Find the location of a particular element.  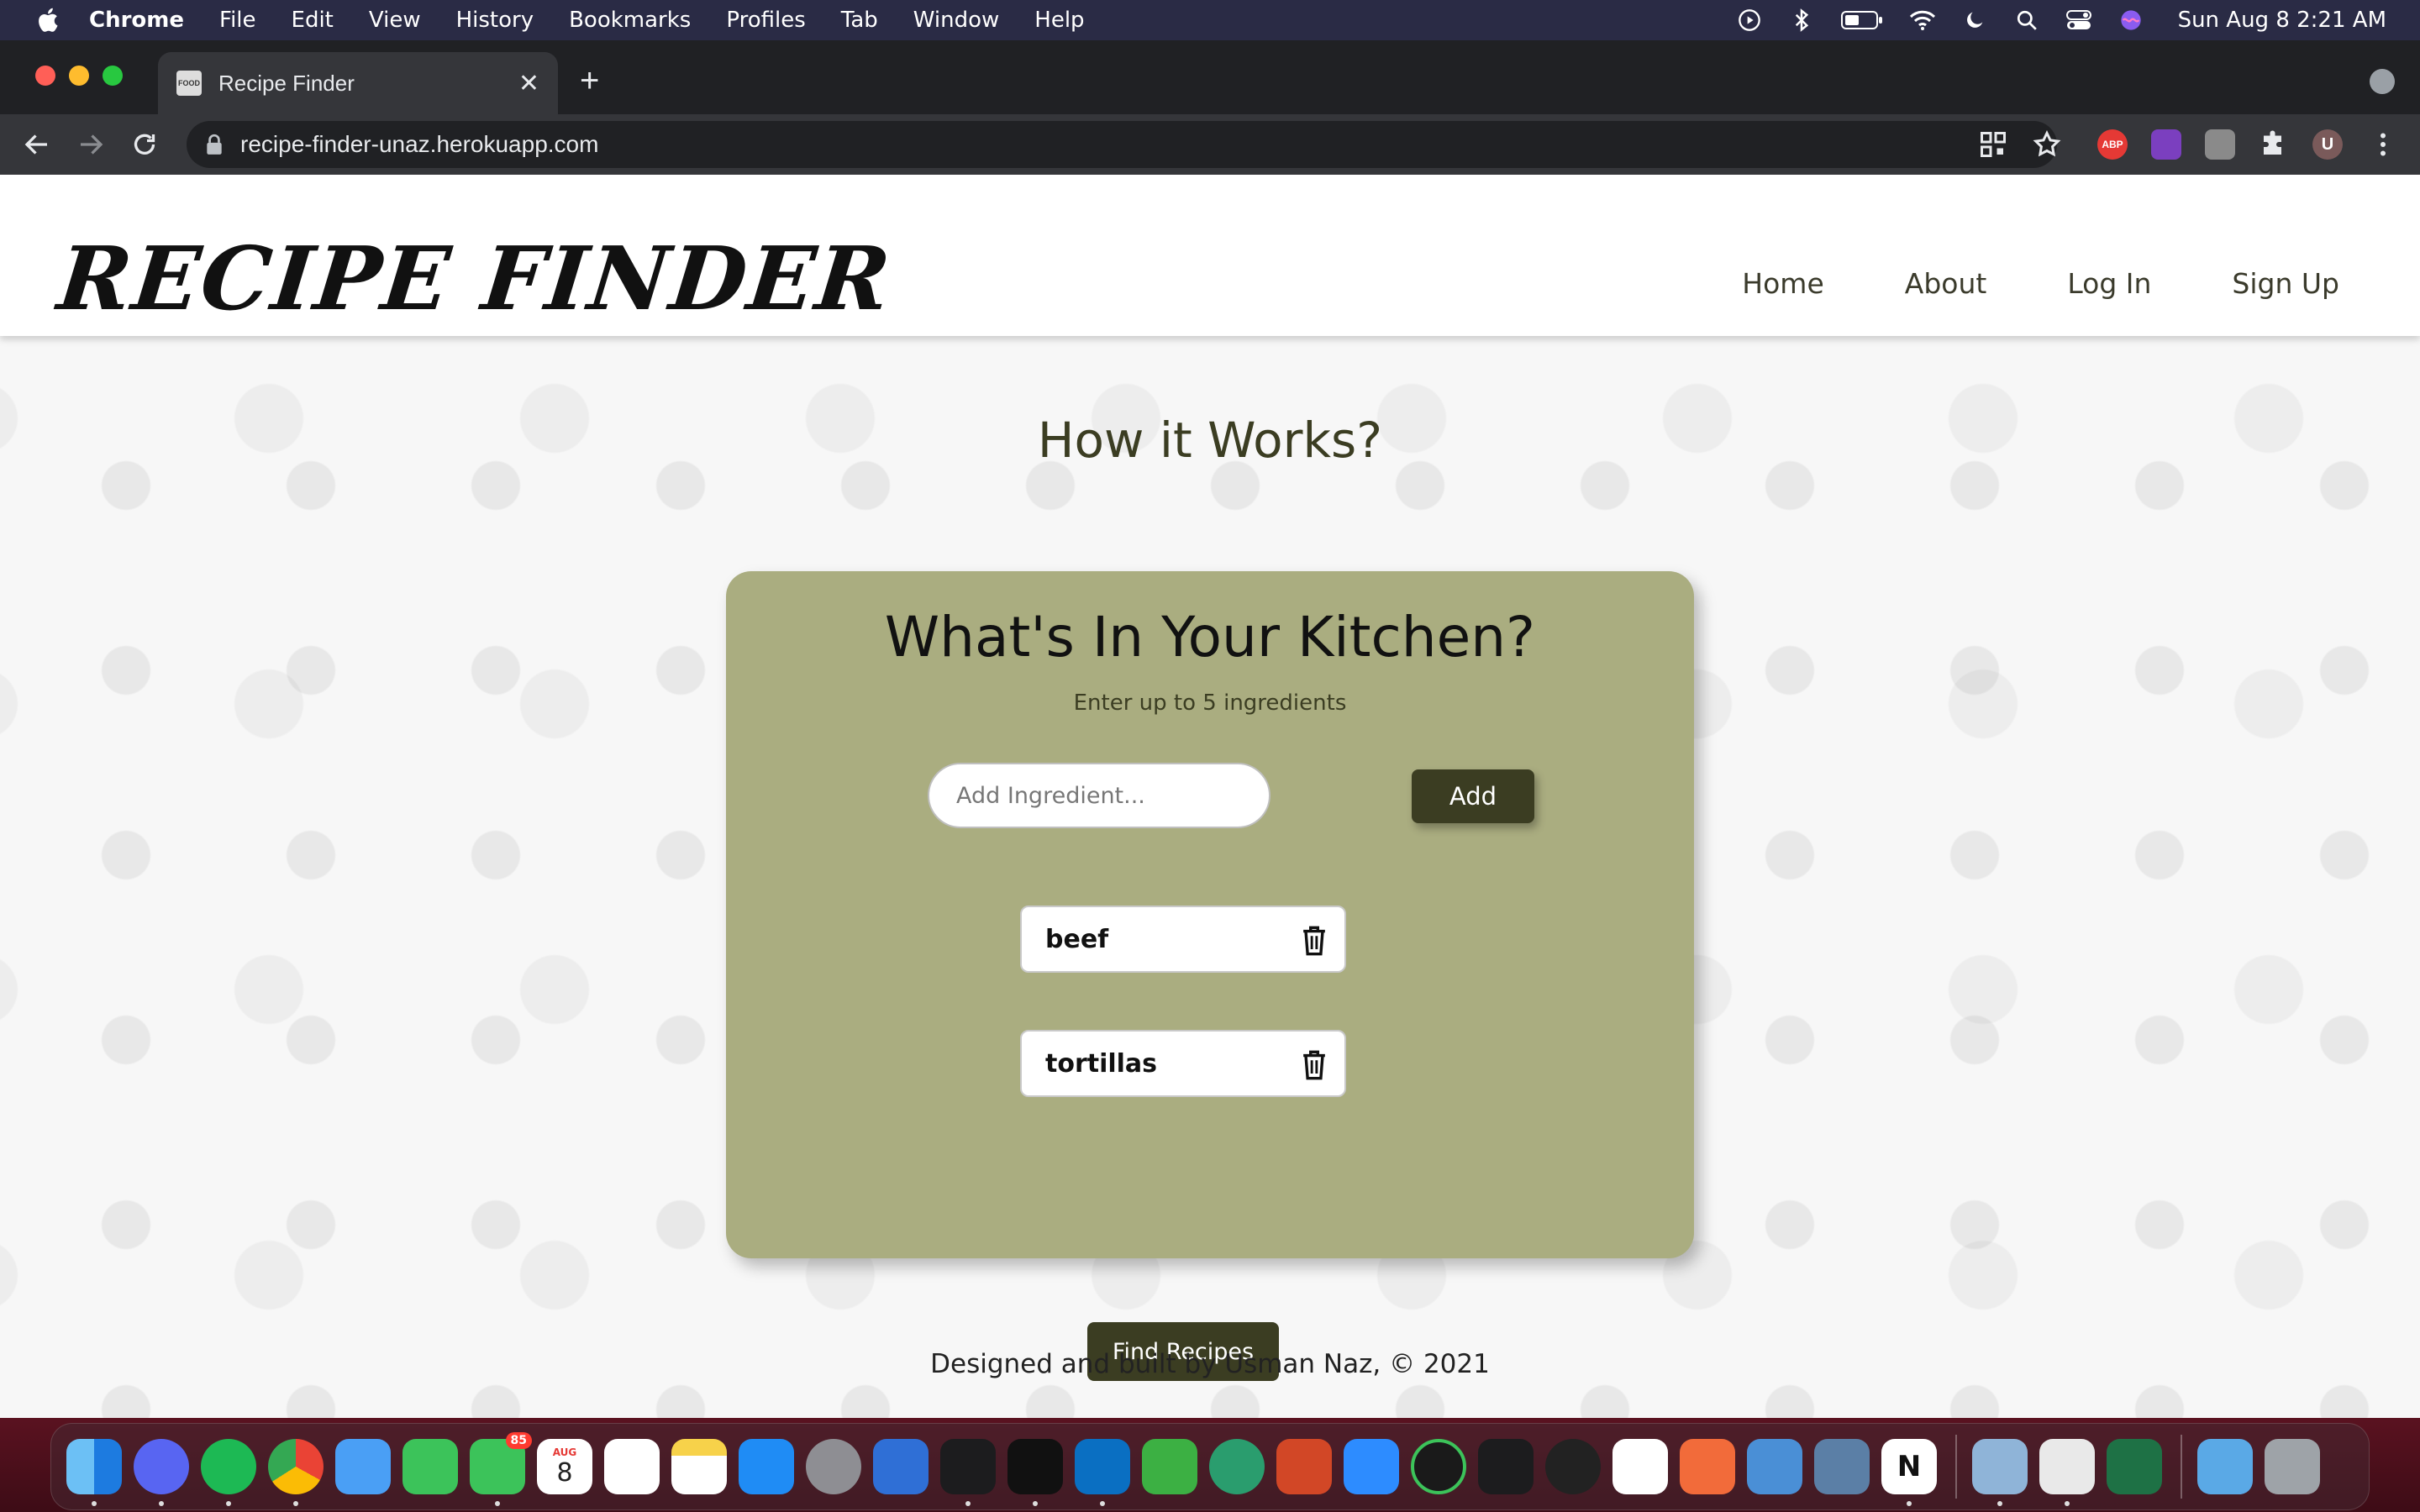

system-preferences-icon is located at coordinates (833, 1466).